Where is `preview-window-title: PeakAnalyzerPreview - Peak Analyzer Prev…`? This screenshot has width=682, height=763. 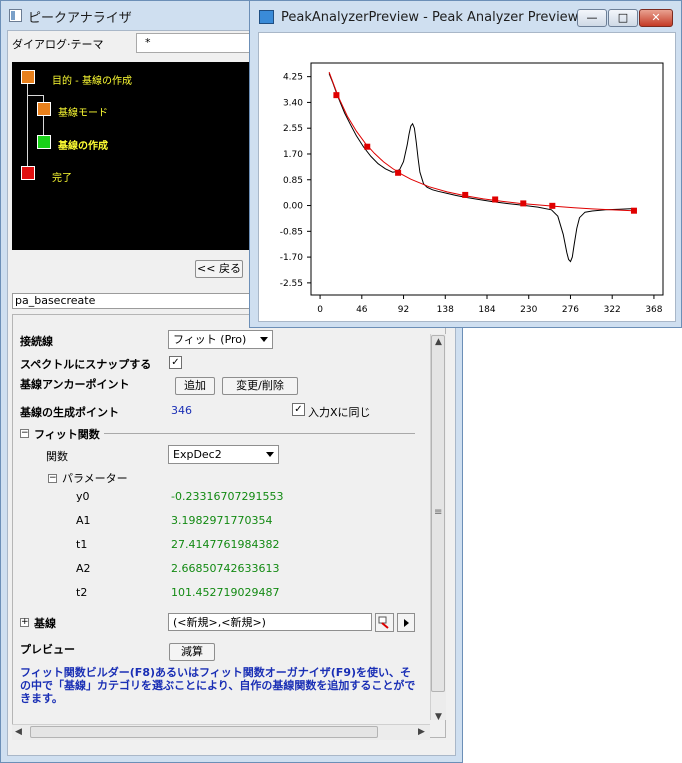
preview-window-title: PeakAnalyzerPreview - Peak Analyzer Prev… is located at coordinates (435, 17).